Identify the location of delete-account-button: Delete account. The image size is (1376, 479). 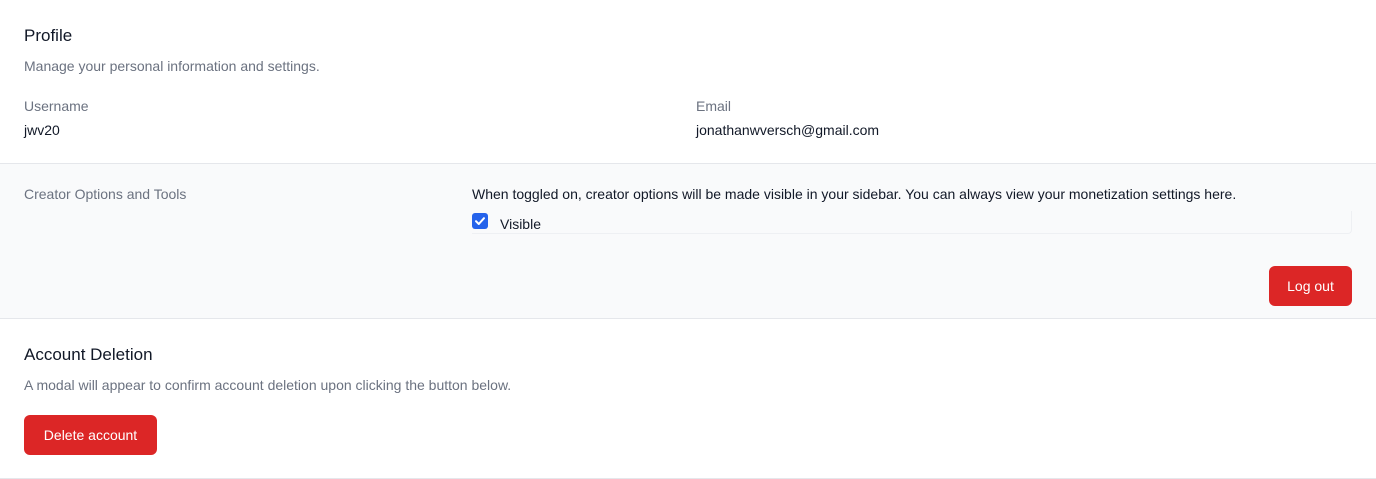
(90, 435).